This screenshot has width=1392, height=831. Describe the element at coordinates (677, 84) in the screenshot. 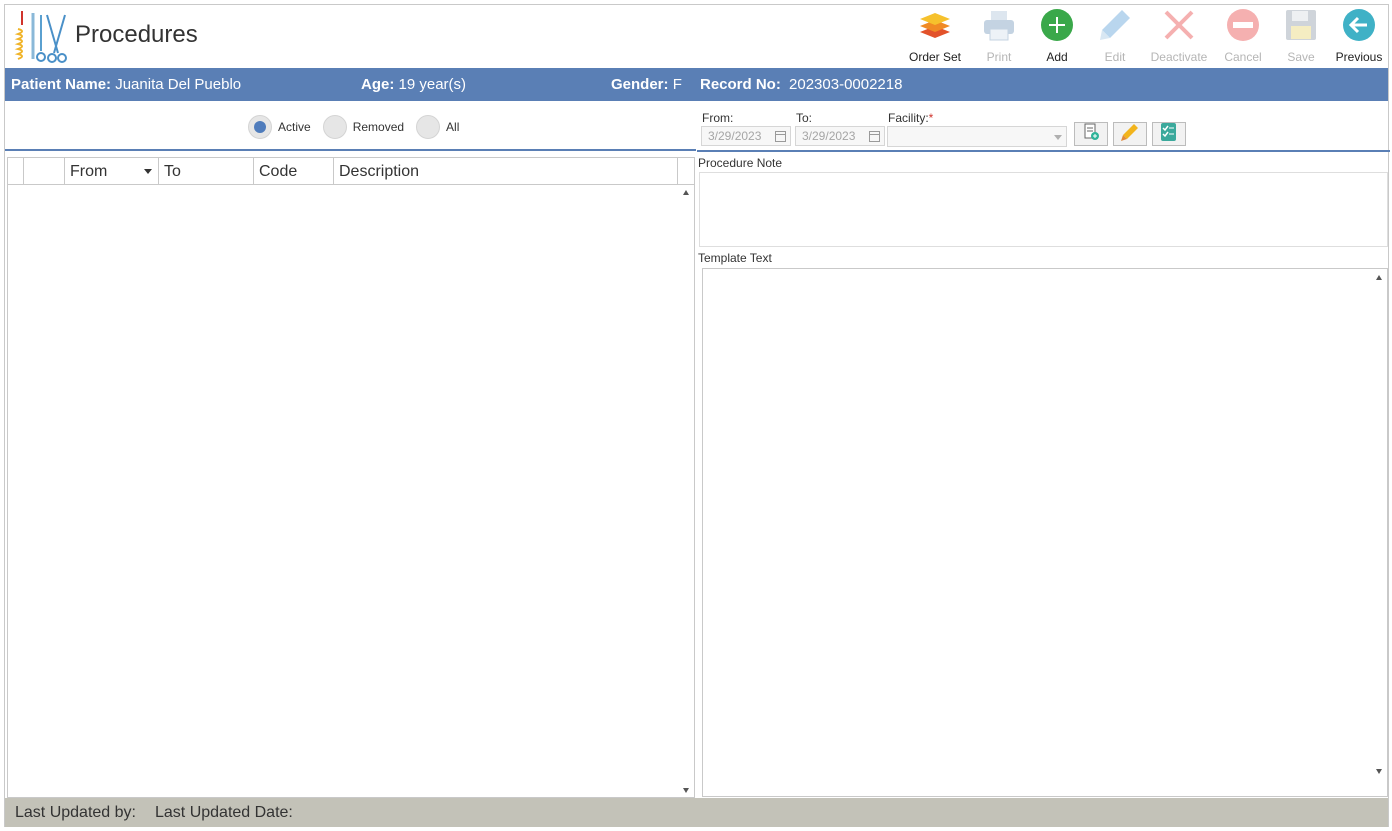

I see `patient-gender-value: F` at that location.